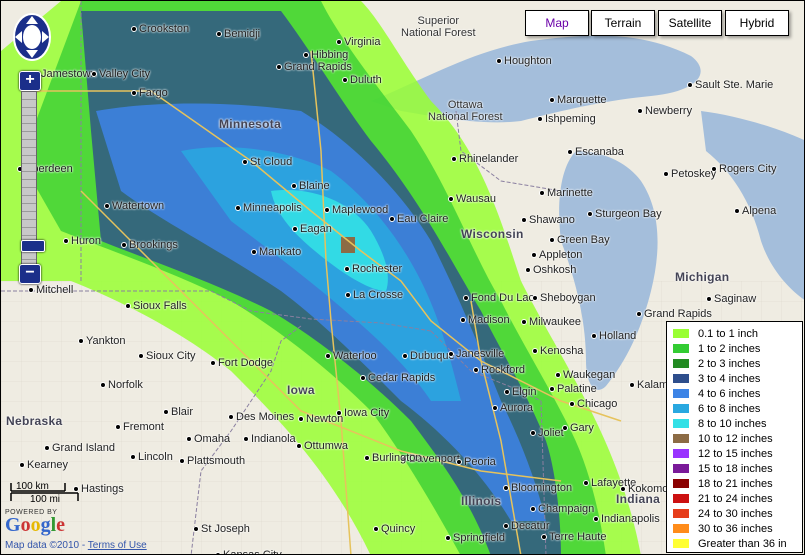  Describe the element at coordinates (597, 404) in the screenshot. I see `city-label: Chicago` at that location.